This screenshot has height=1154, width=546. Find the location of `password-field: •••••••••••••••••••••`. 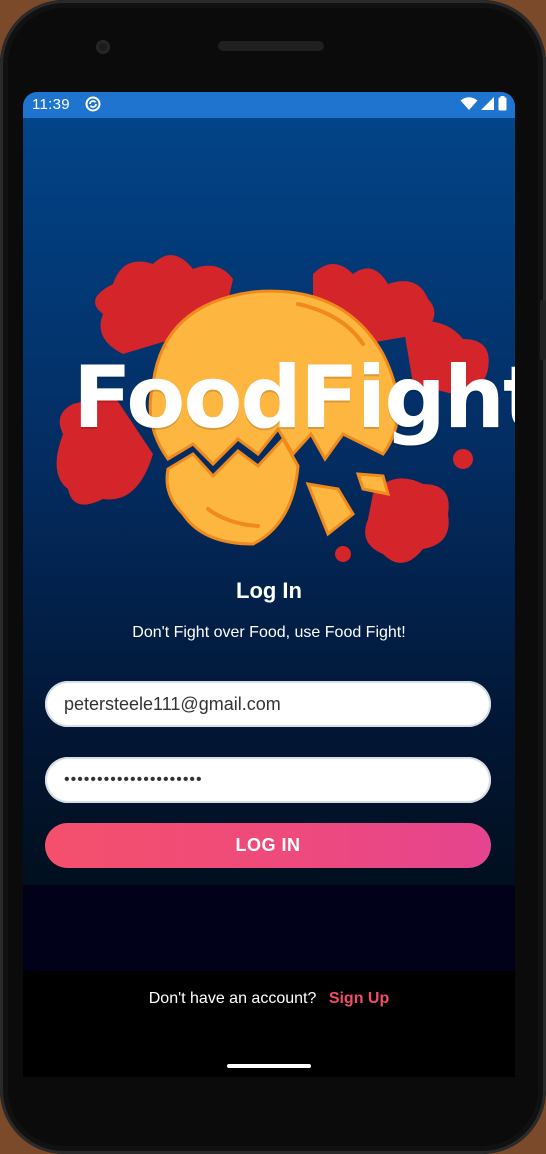

password-field: ••••••••••••••••••••• is located at coordinates (268, 780).